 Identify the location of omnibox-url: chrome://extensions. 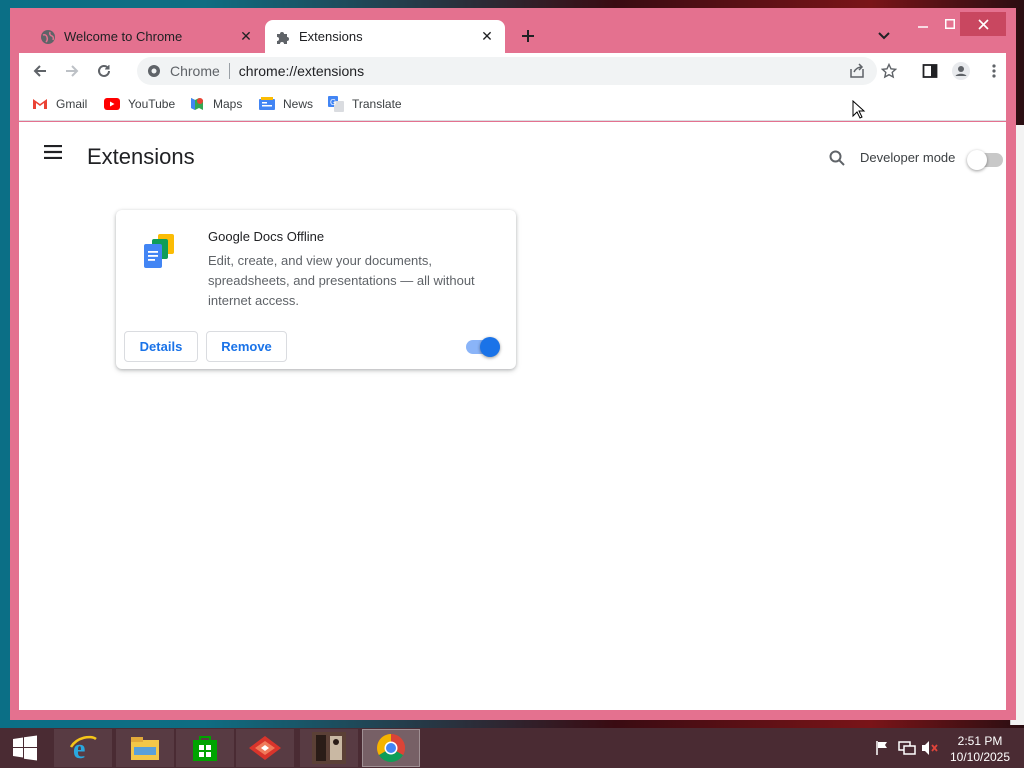
(301, 71).